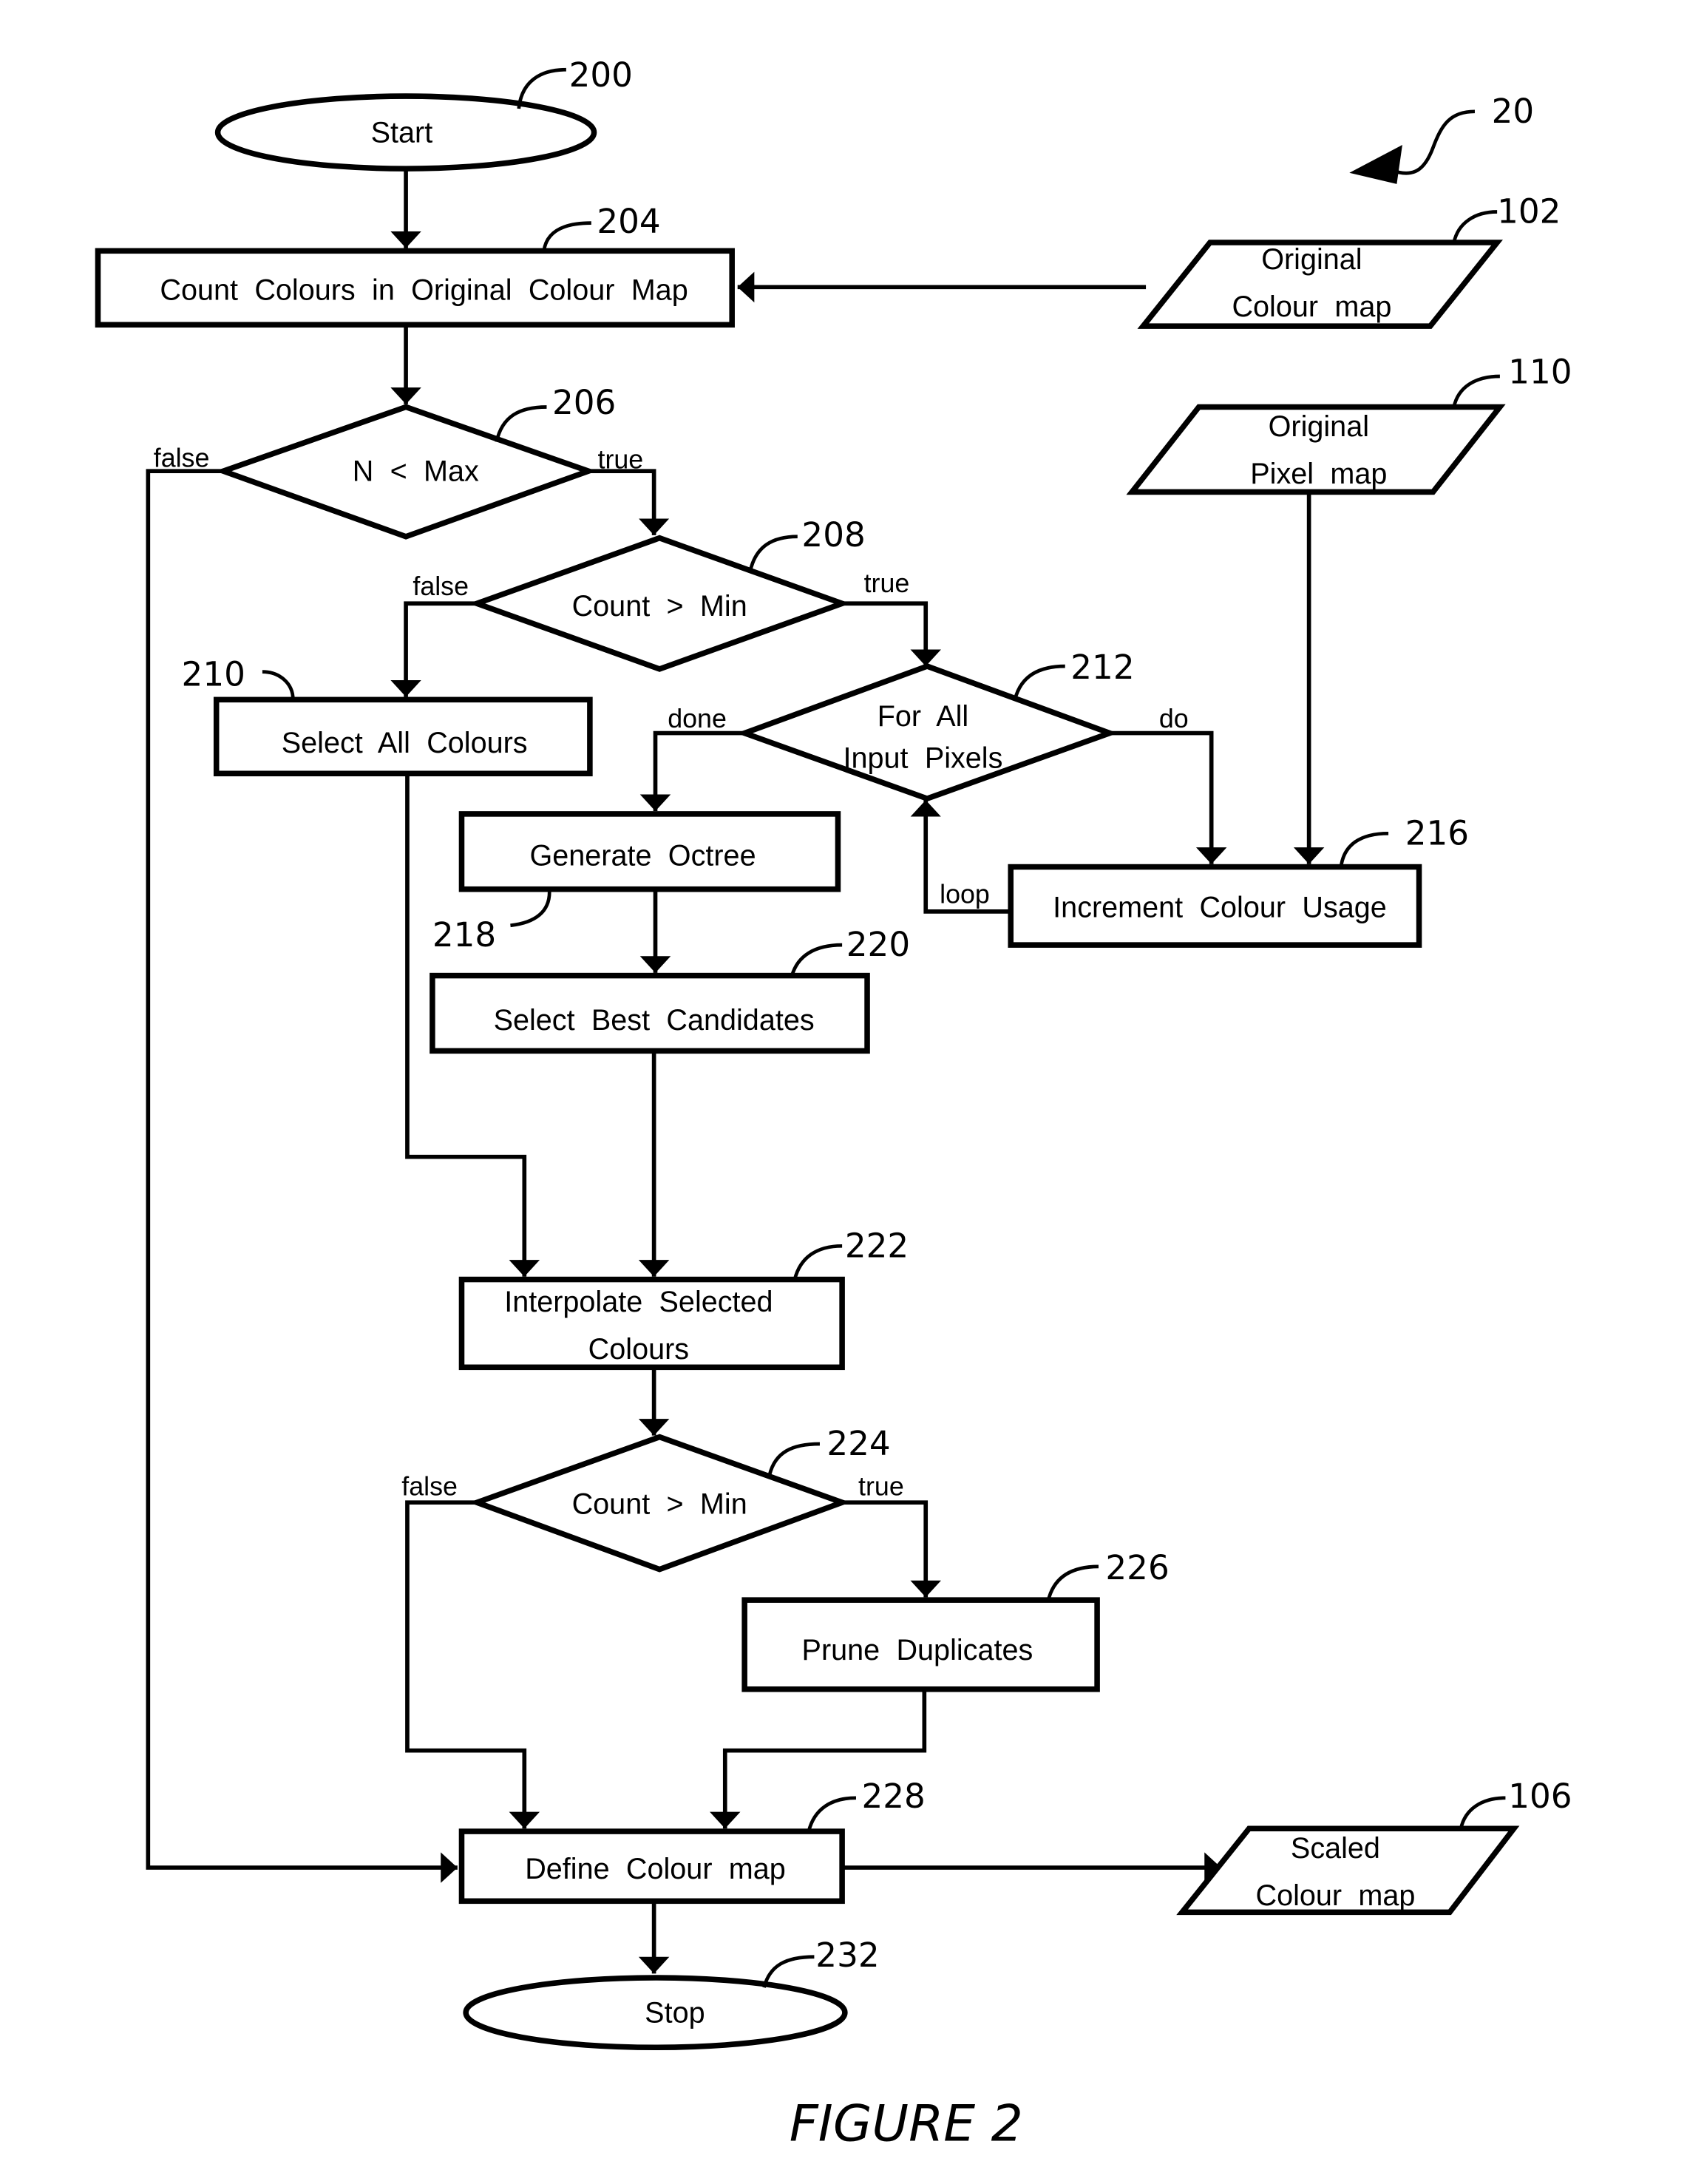 The image size is (1687, 2184). What do you see at coordinates (1220, 907) in the screenshot?
I see `node-text: Increment Colour Usage` at bounding box center [1220, 907].